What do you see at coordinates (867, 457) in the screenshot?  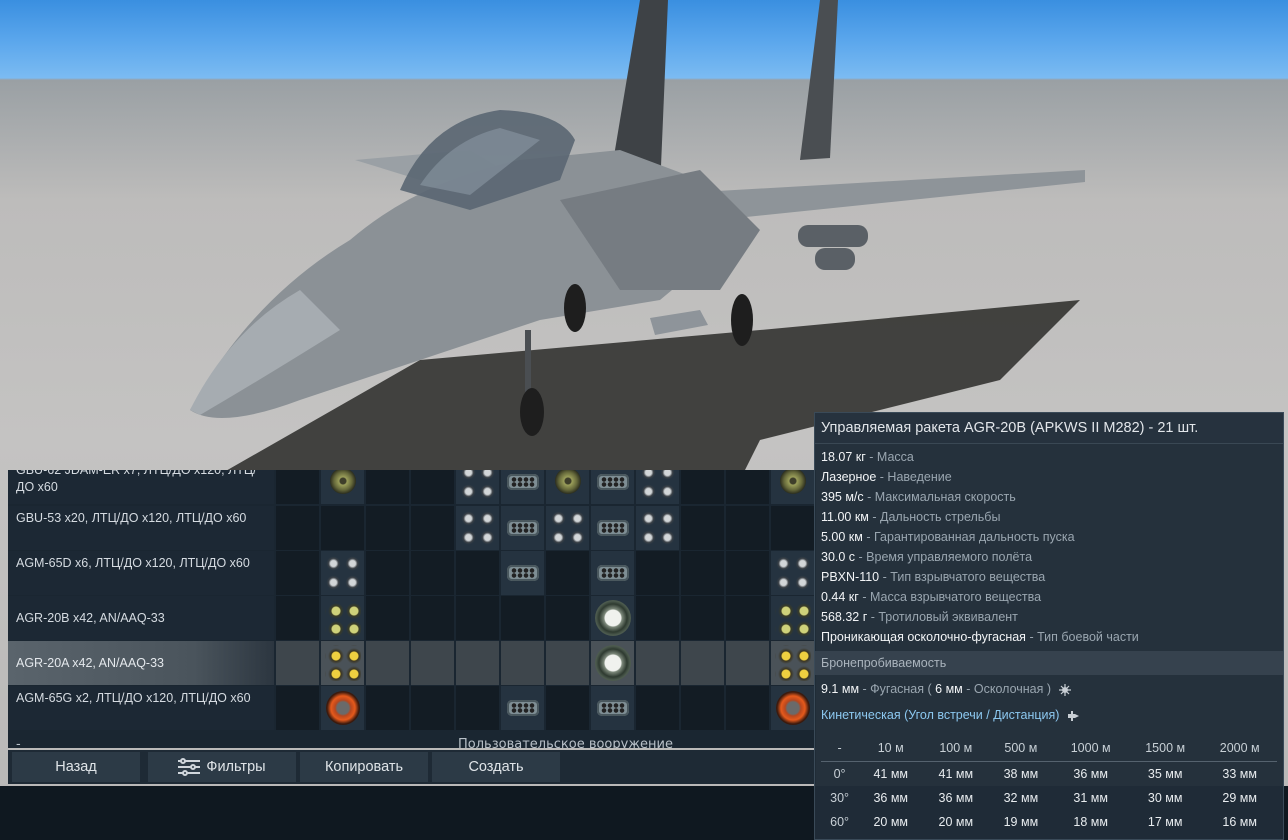 I see `stat-mass: 18.07 кг - Масса` at bounding box center [867, 457].